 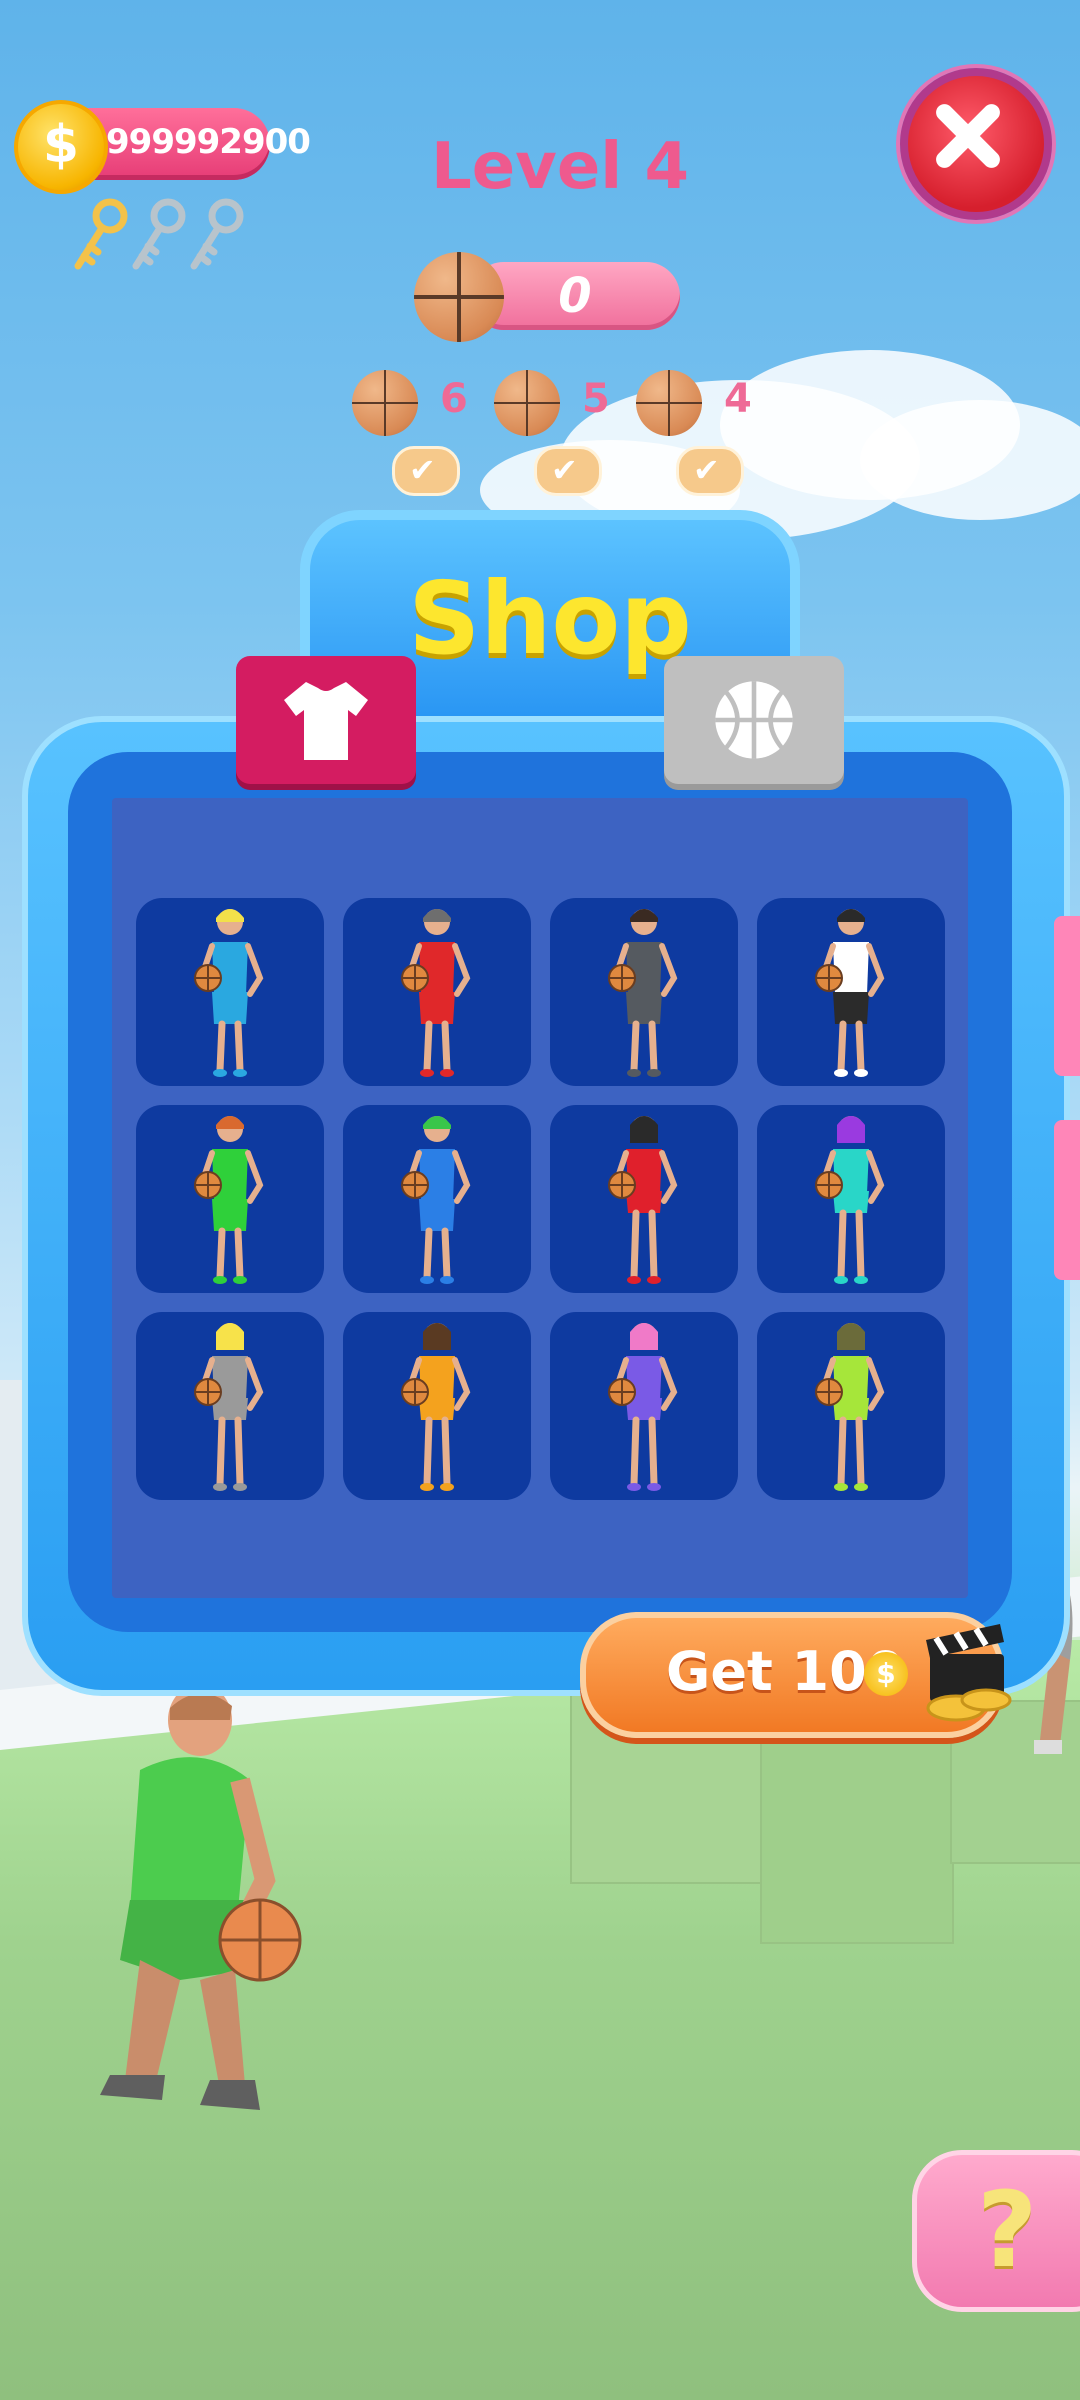 I want to click on tab-balls, so click(x=754, y=720).